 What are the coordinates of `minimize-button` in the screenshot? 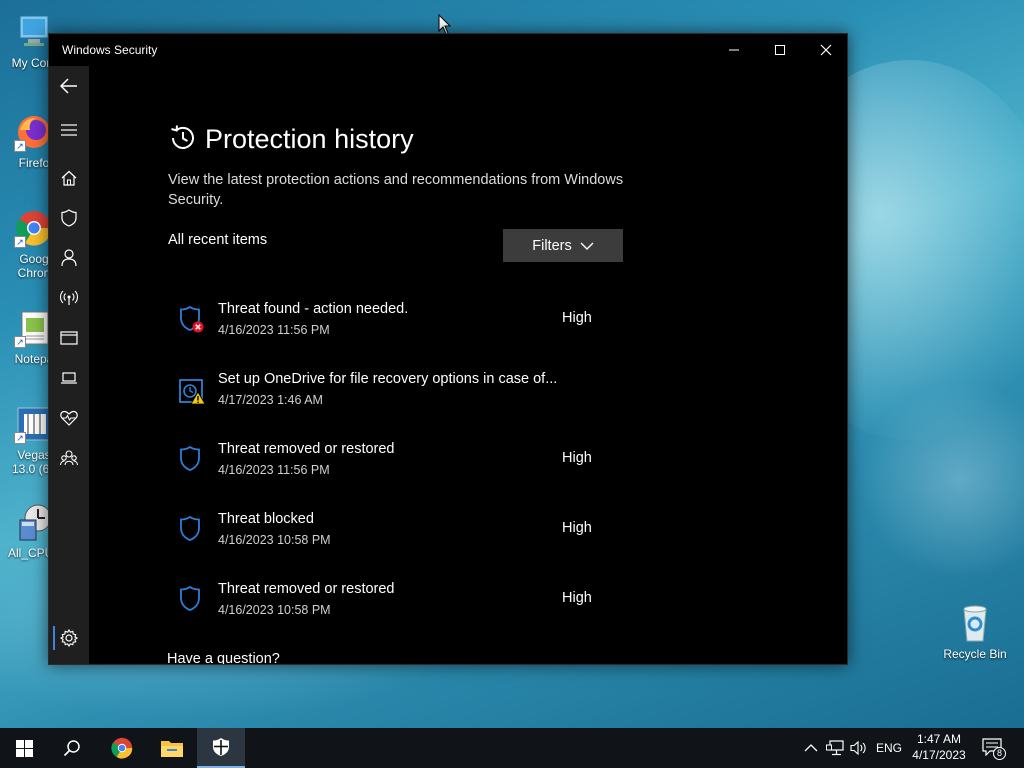 It's located at (734, 50).